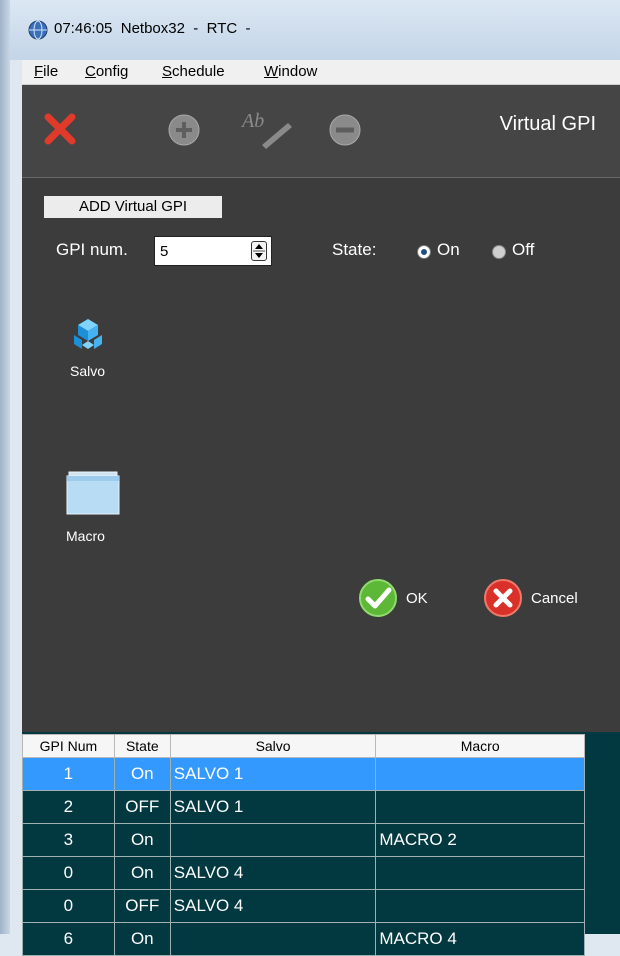 This screenshot has height=956, width=620. Describe the element at coordinates (85, 536) in the screenshot. I see `macro-label: Macro` at that location.